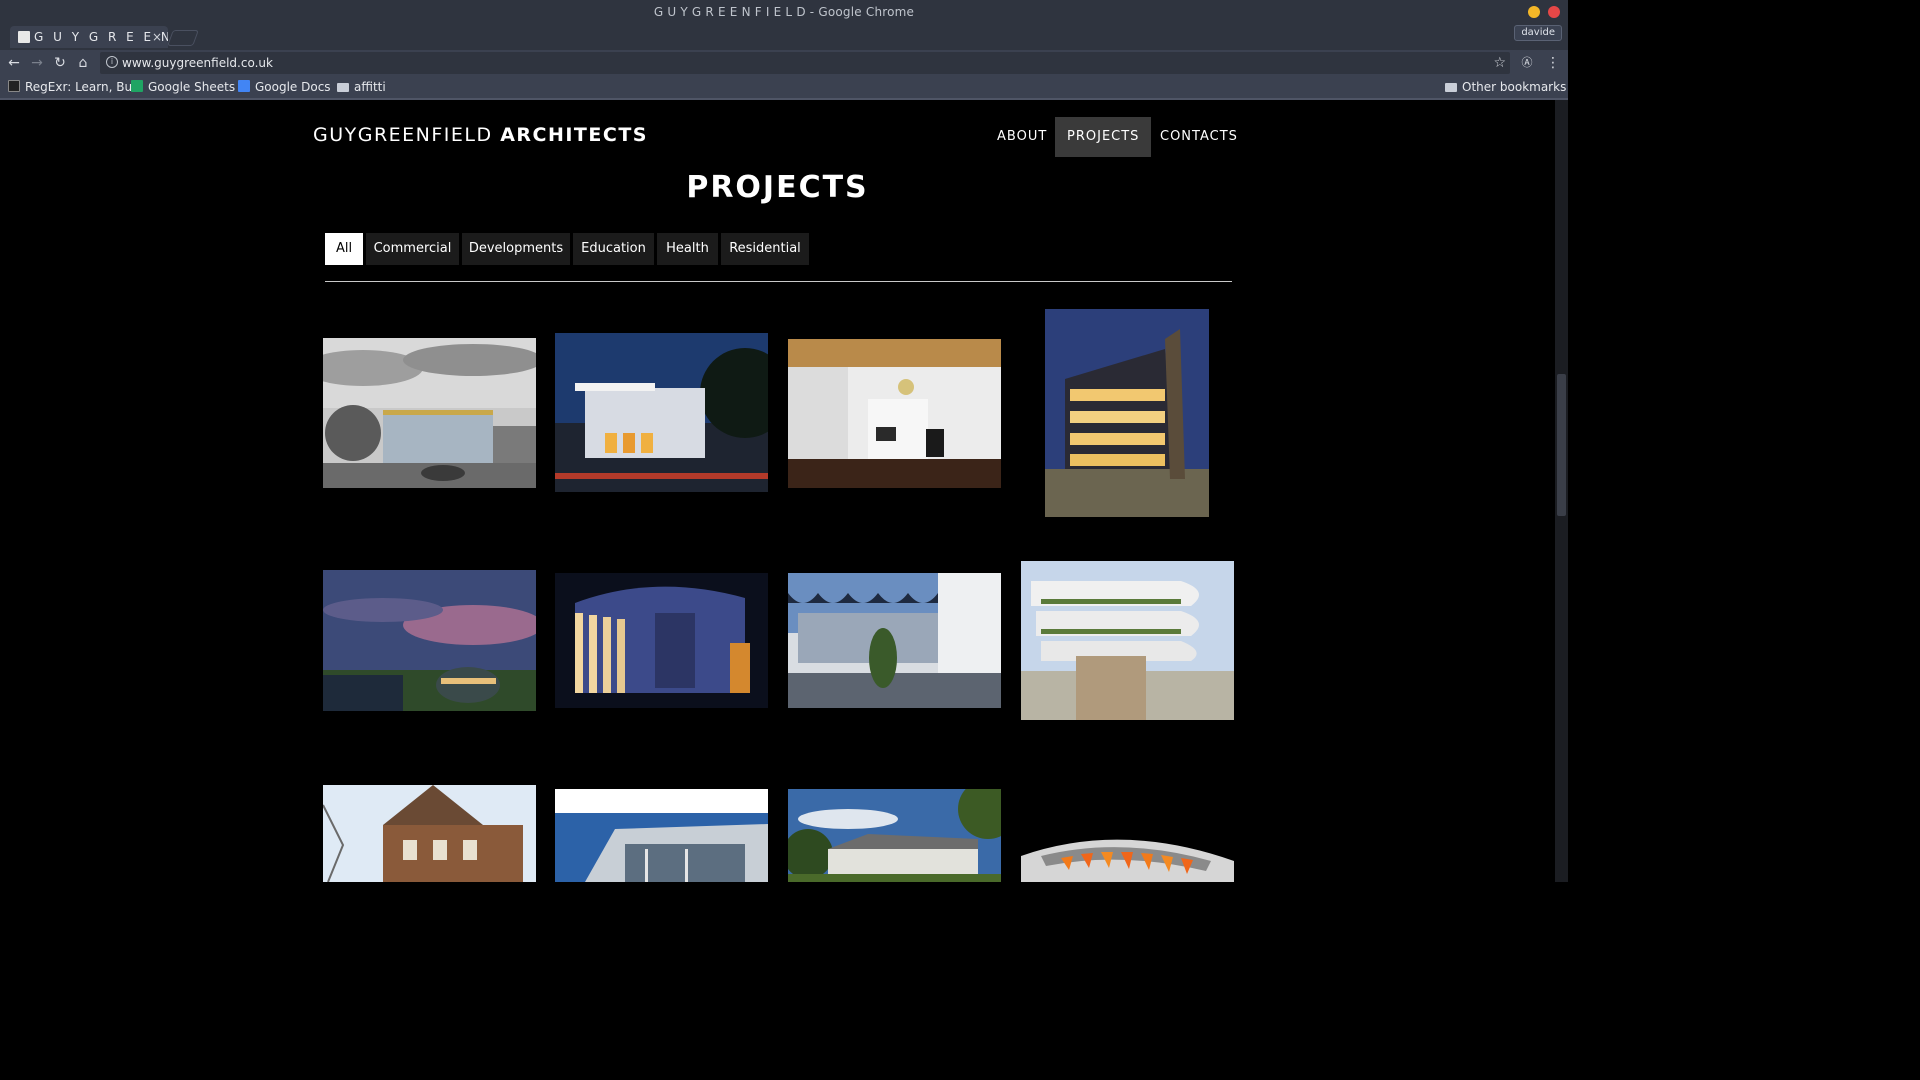 The width and height of the screenshot is (1920, 1080). Describe the element at coordinates (293, 87) in the screenshot. I see `bookmark-label: Google Docs` at that location.